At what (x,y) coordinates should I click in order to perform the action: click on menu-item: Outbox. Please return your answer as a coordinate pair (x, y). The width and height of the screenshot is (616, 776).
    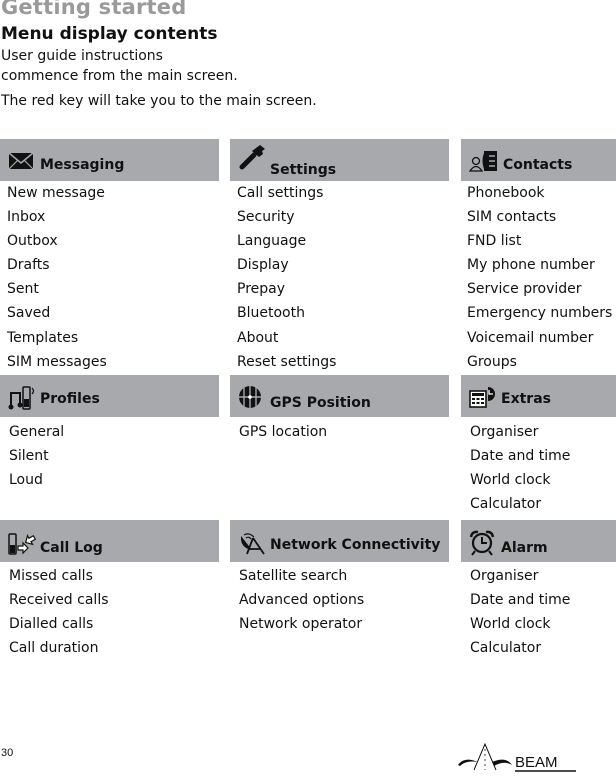
    Looking at the image, I should click on (32, 241).